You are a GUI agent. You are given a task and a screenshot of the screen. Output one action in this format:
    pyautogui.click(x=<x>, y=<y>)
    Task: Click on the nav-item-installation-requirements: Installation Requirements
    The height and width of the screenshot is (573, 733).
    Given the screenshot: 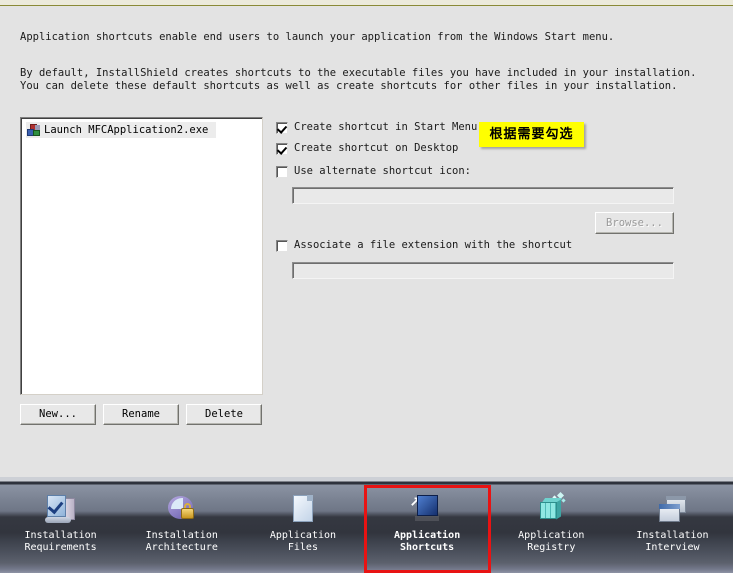 What is the action you would take?
    pyautogui.click(x=60, y=529)
    